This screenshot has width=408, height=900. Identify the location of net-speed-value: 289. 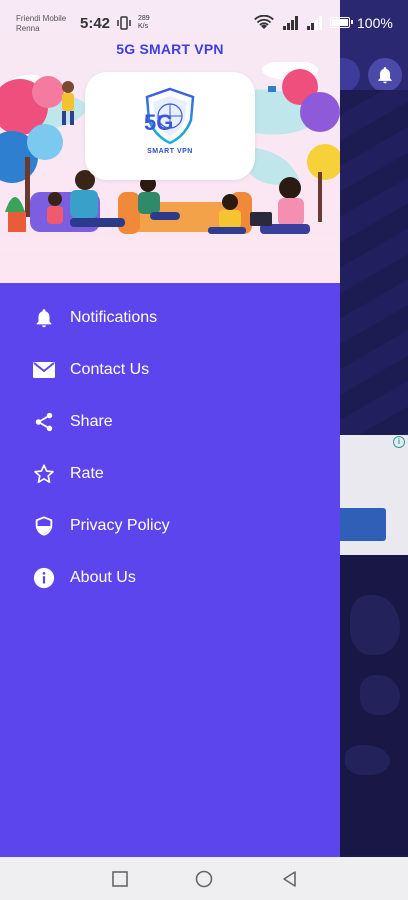
(144, 18).